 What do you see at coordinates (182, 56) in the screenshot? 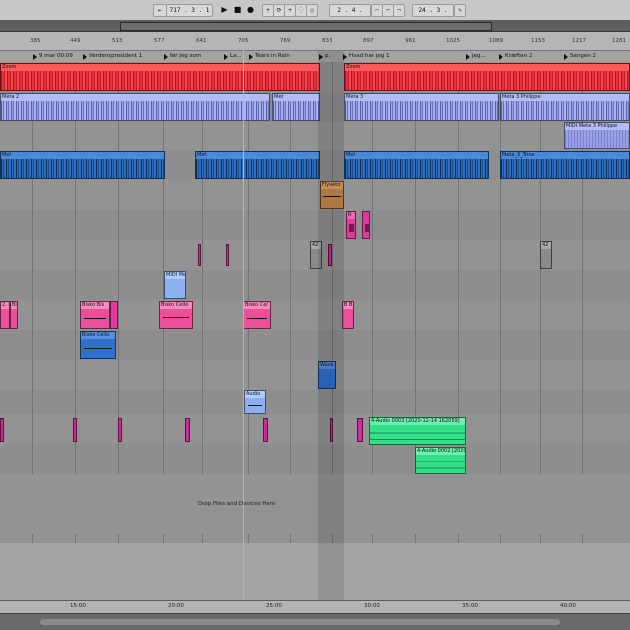
I see `locator-marker: før jeg som` at bounding box center [182, 56].